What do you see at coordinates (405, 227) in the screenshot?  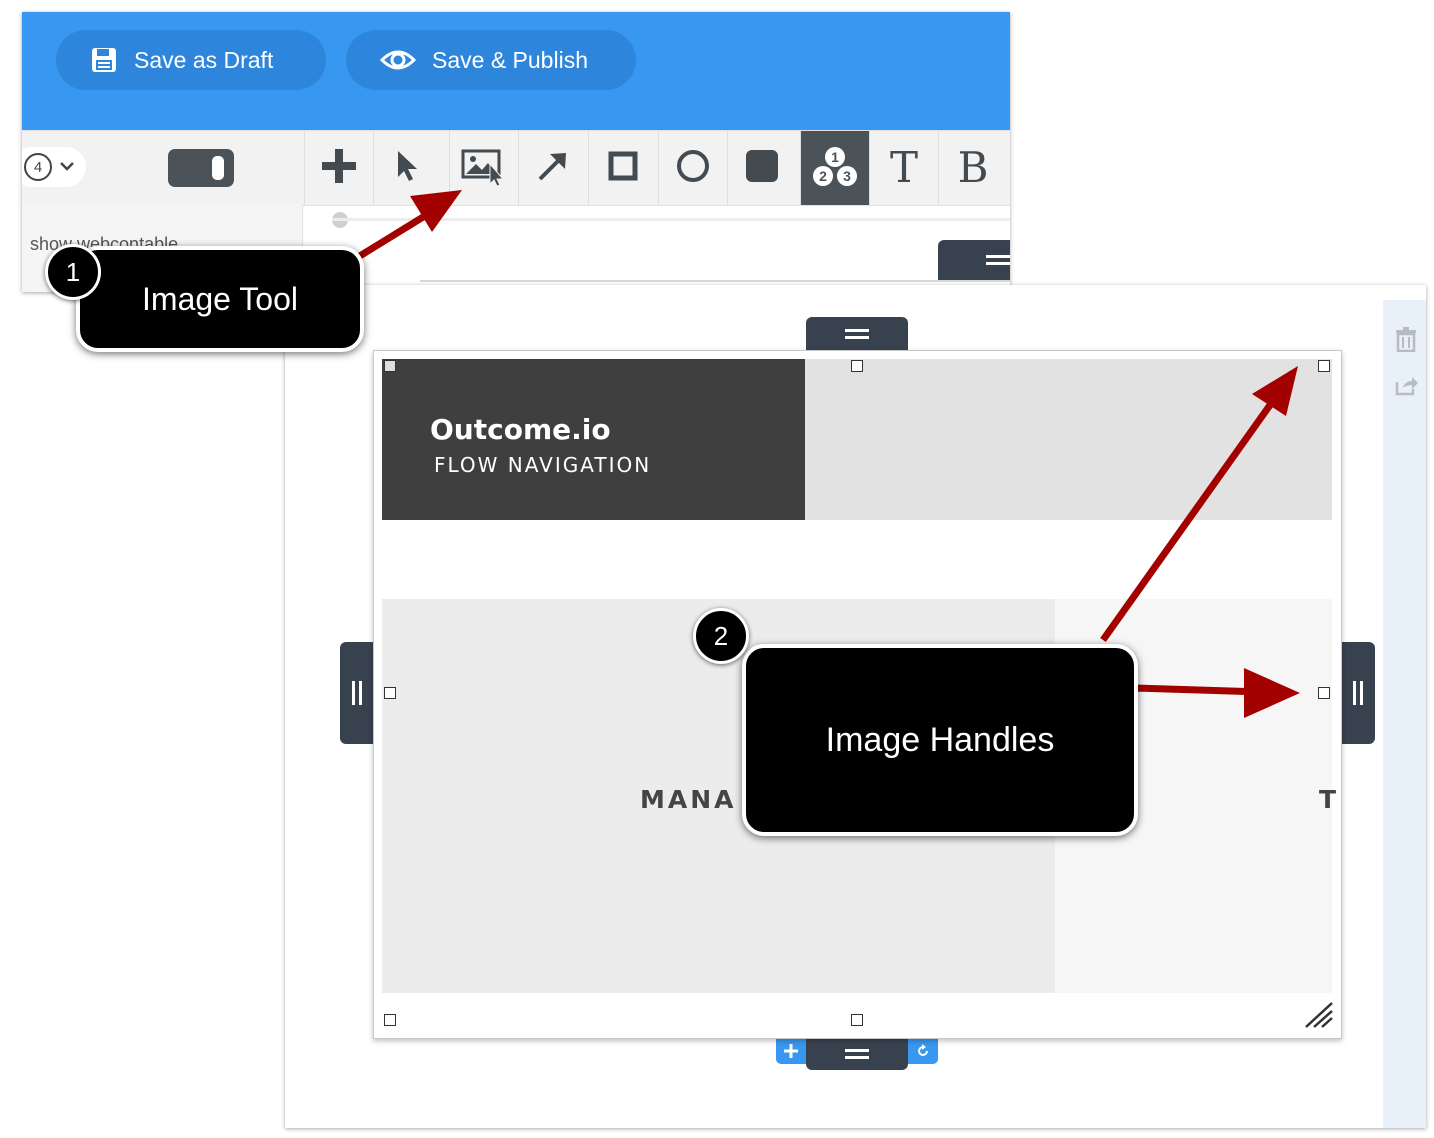 I see `arrow-to-image-tool` at bounding box center [405, 227].